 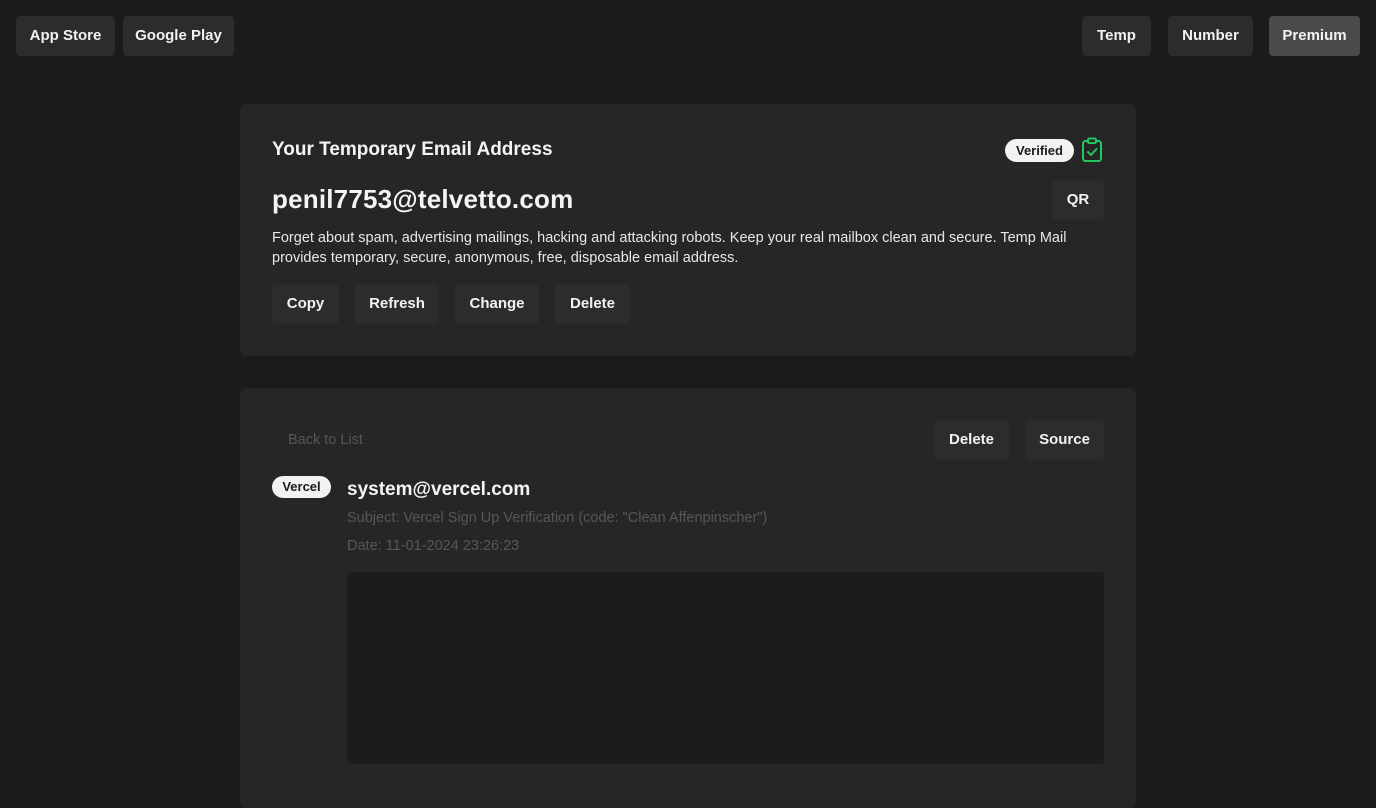 What do you see at coordinates (439, 489) in the screenshot?
I see `sender-email: system@vercel.com` at bounding box center [439, 489].